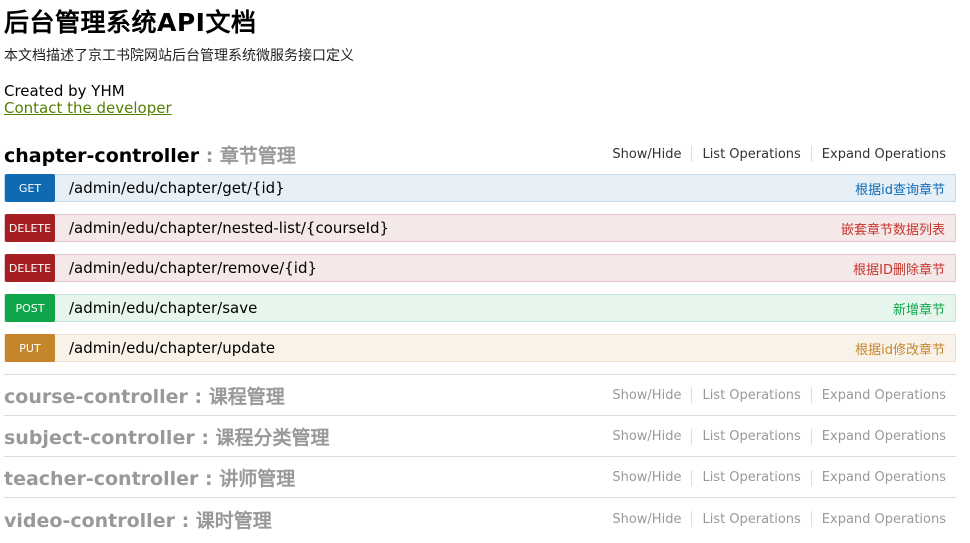 The height and width of the screenshot is (543, 970). I want to click on operation-path: /admin/edu/chapter/save, so click(481, 308).